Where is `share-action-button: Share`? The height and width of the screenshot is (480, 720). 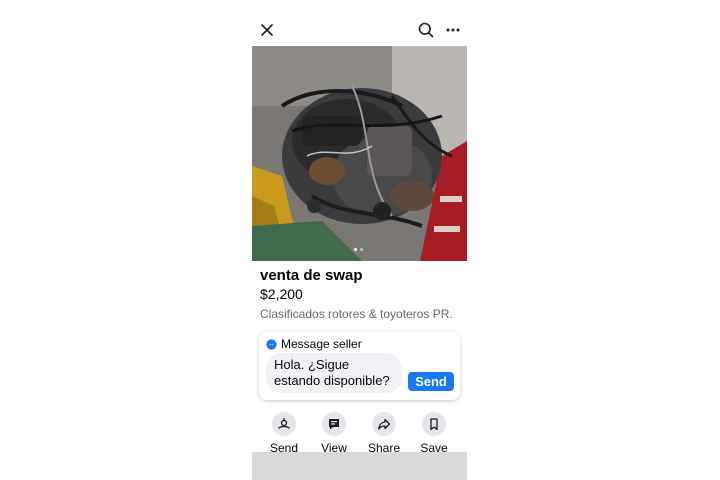
share-action-button: Share is located at coordinates (384, 433).